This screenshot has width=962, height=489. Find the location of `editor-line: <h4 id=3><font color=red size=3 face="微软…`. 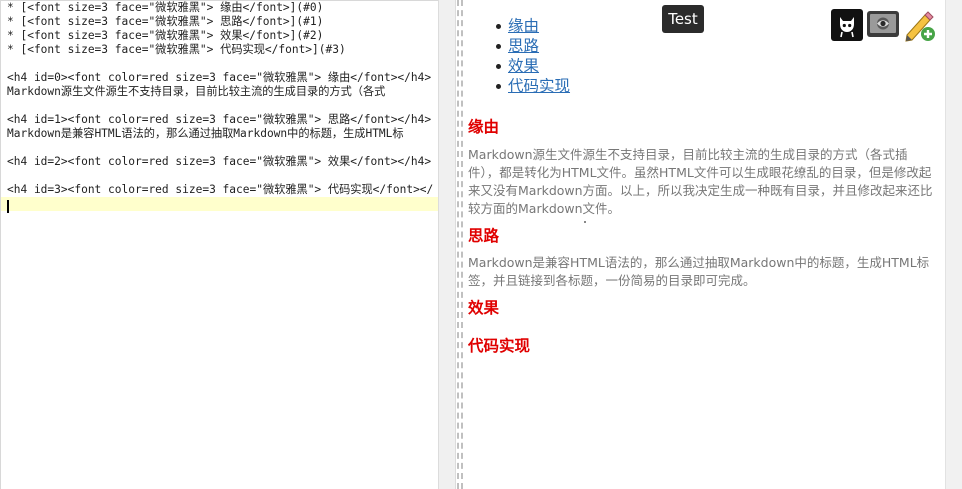

editor-line: <h4 id=3><font color=red size=3 face="微软… is located at coordinates (219, 190).